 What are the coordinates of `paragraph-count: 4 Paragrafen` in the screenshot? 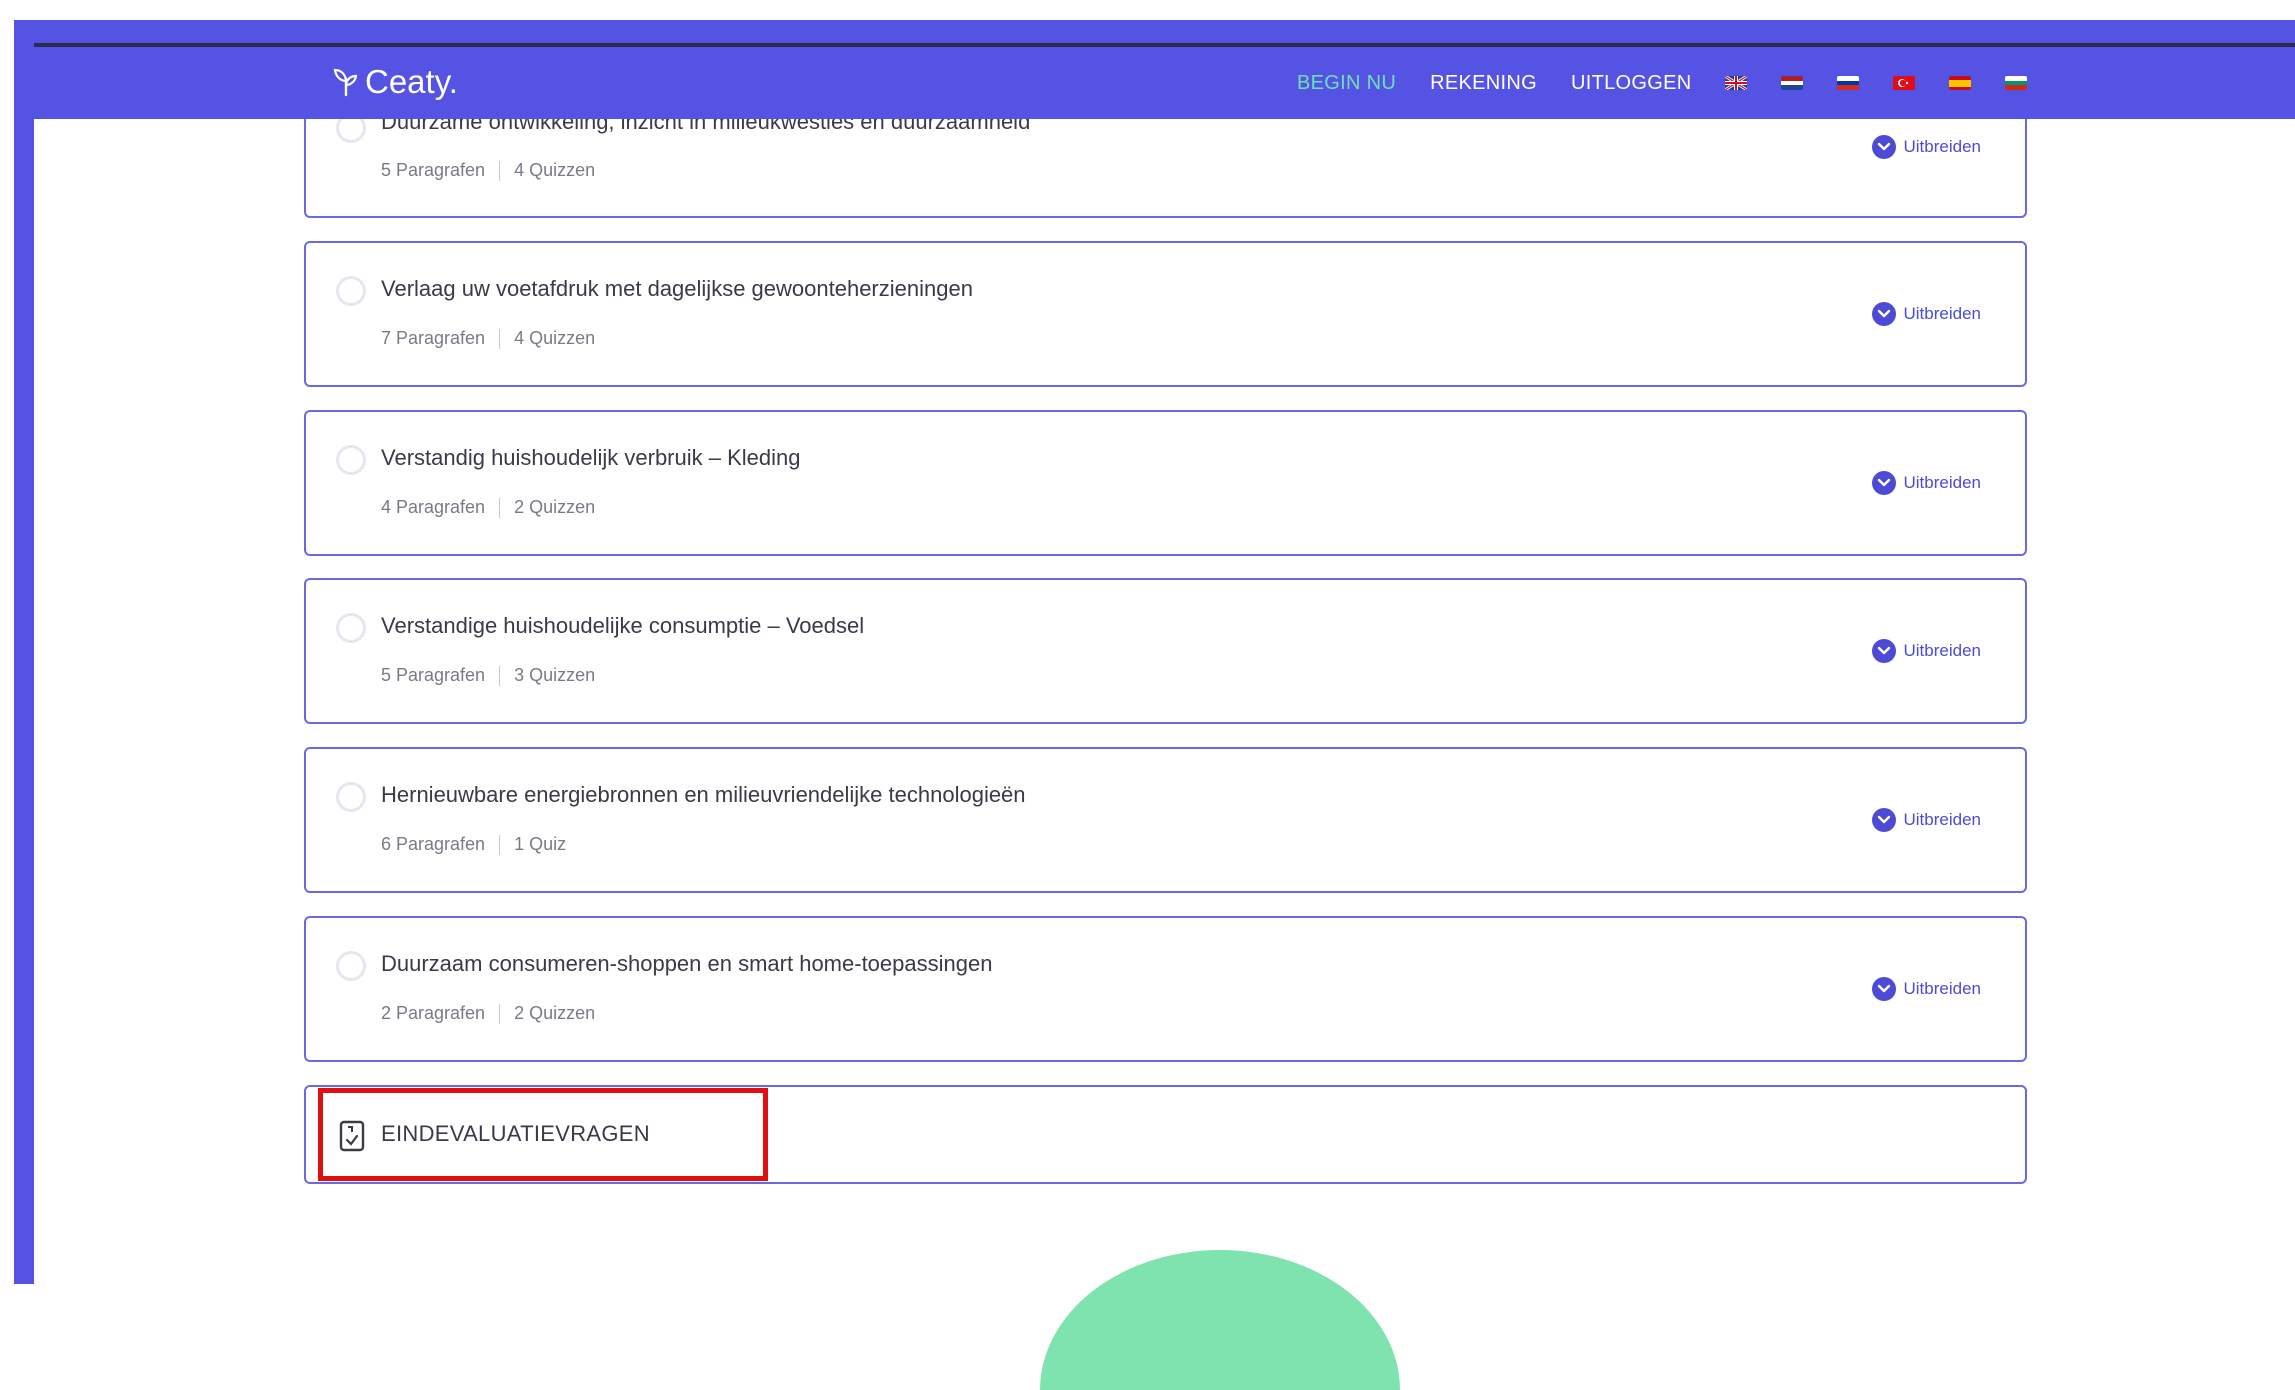 It's located at (433, 507).